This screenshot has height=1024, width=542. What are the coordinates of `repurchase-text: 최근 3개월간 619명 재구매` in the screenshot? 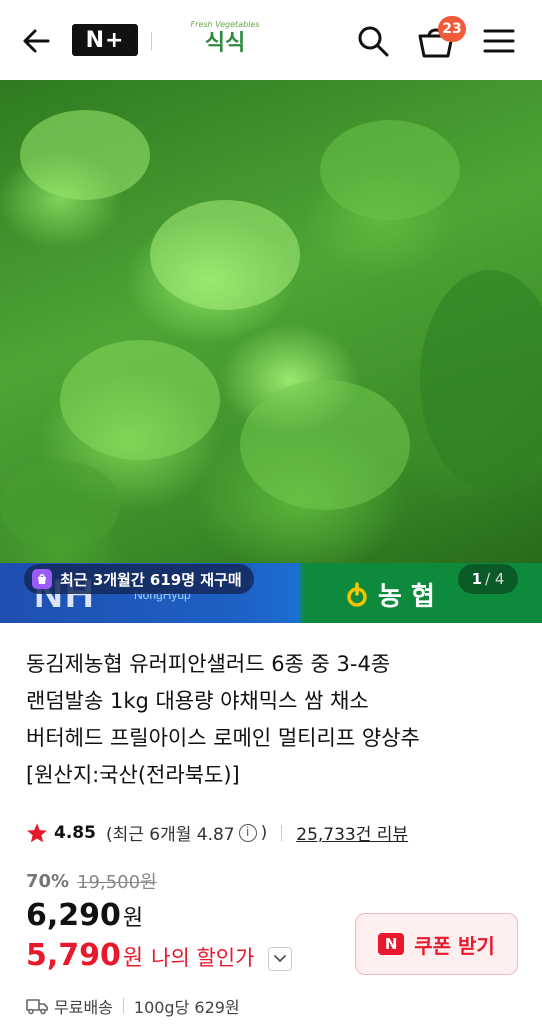 It's located at (151, 579).